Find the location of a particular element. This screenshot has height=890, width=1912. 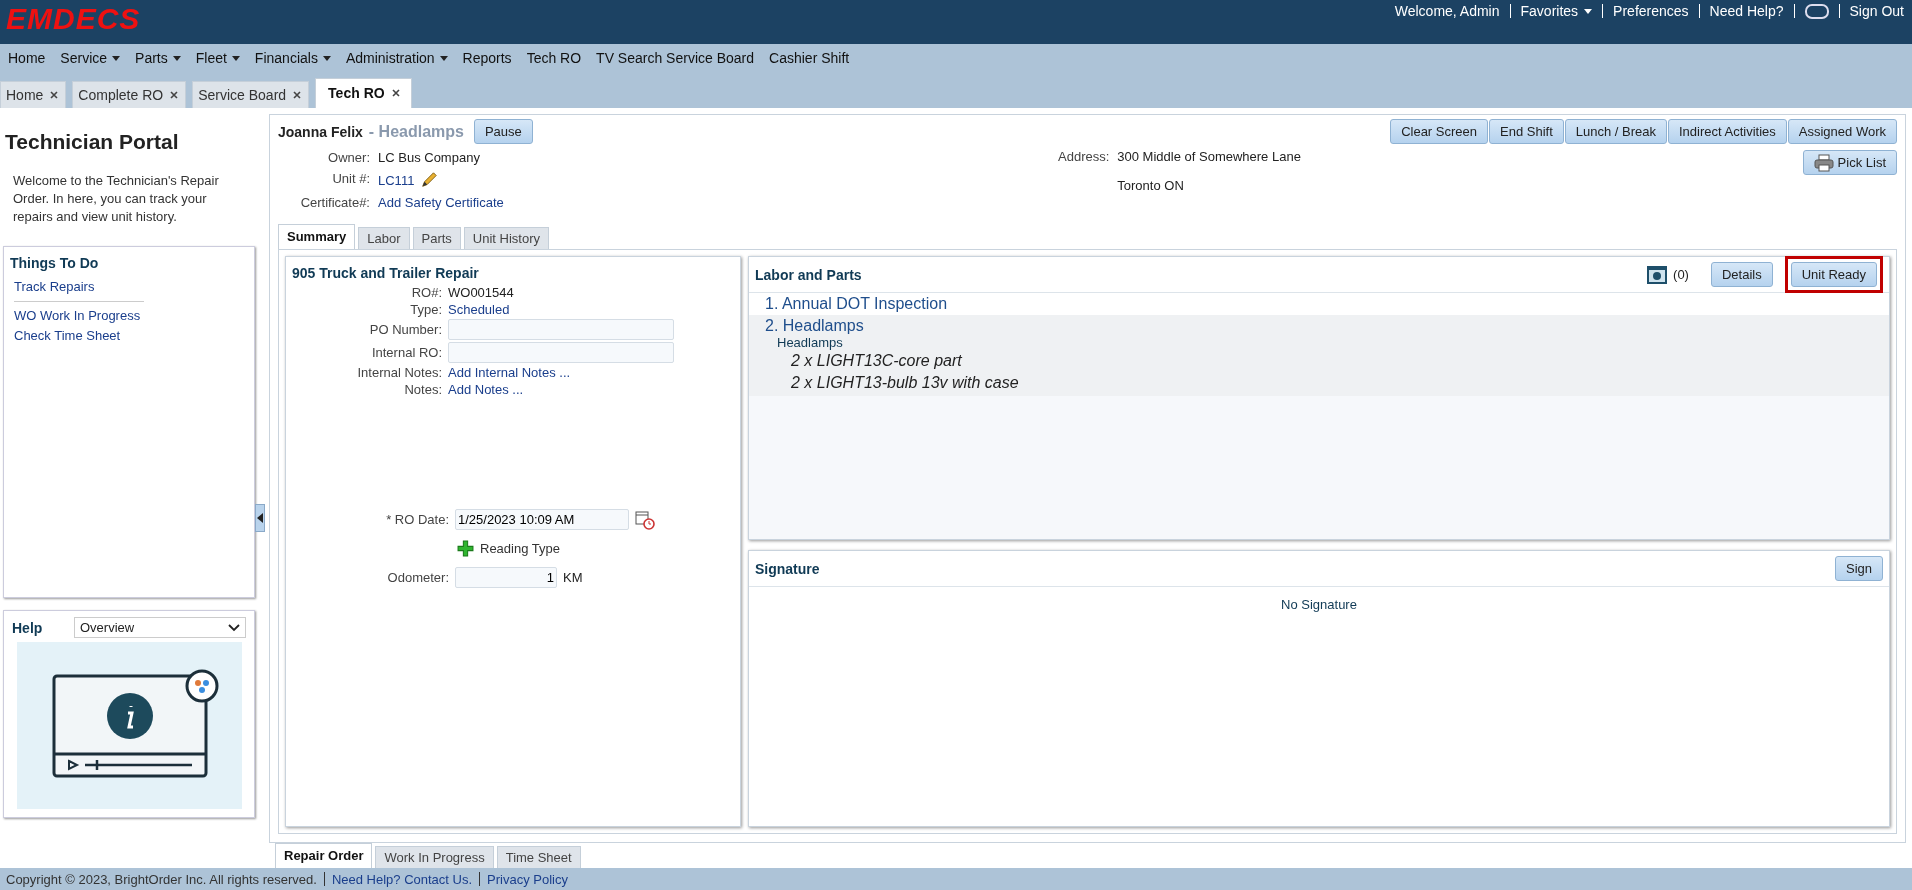

menu-item: Fleet is located at coordinates (217, 58).